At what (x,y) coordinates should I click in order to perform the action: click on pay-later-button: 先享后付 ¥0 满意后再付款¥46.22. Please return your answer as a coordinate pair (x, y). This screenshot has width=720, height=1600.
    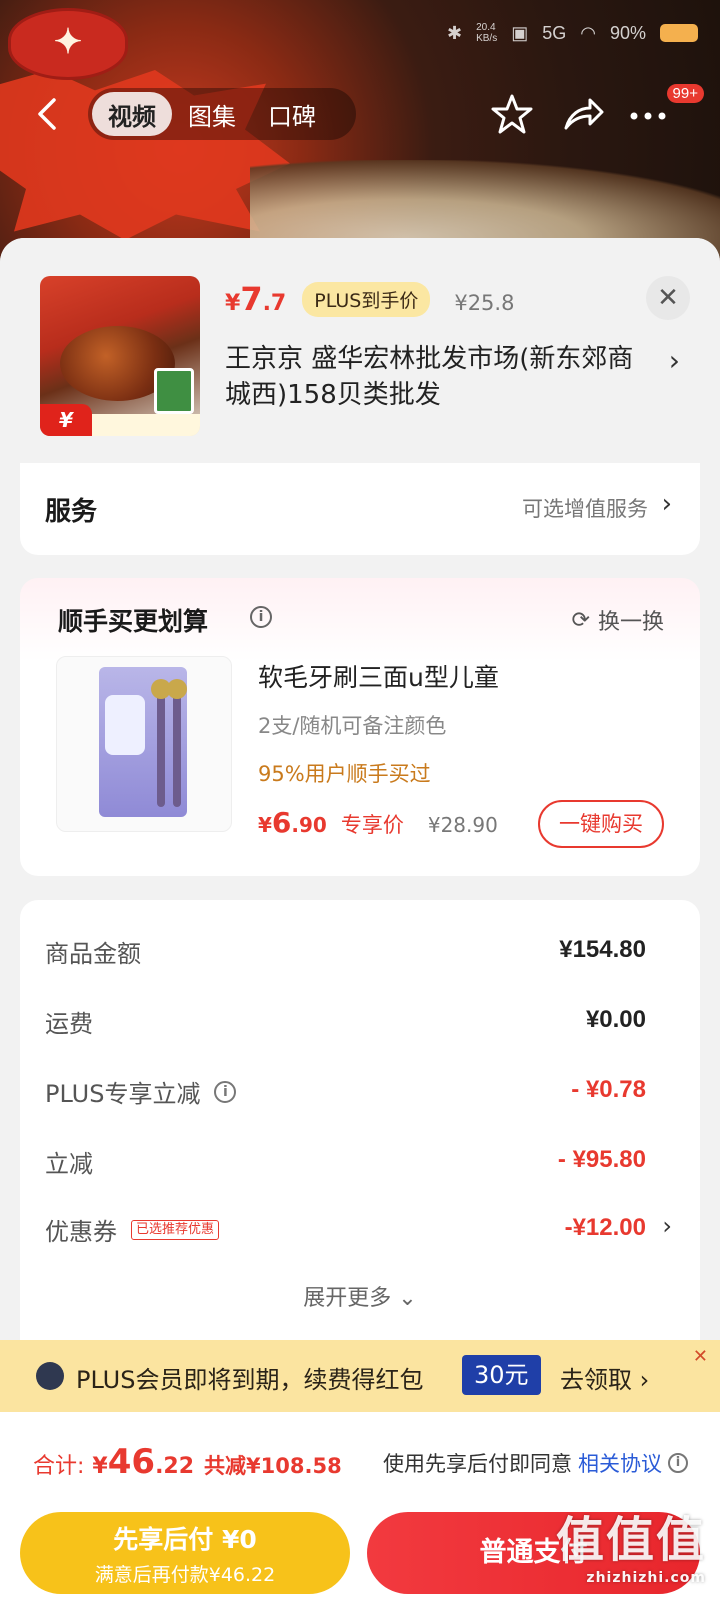
    Looking at the image, I should click on (185, 1553).